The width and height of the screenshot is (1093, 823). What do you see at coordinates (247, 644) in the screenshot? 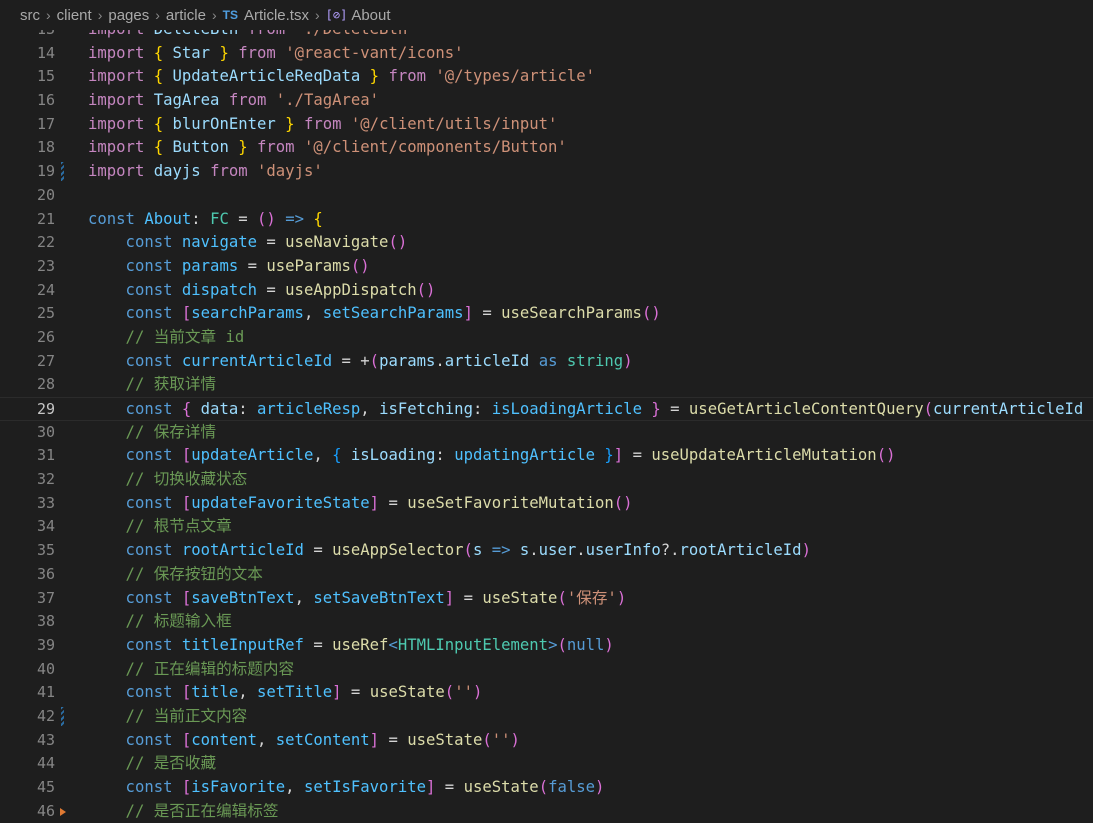
I see `code-token: titleInputRef` at bounding box center [247, 644].